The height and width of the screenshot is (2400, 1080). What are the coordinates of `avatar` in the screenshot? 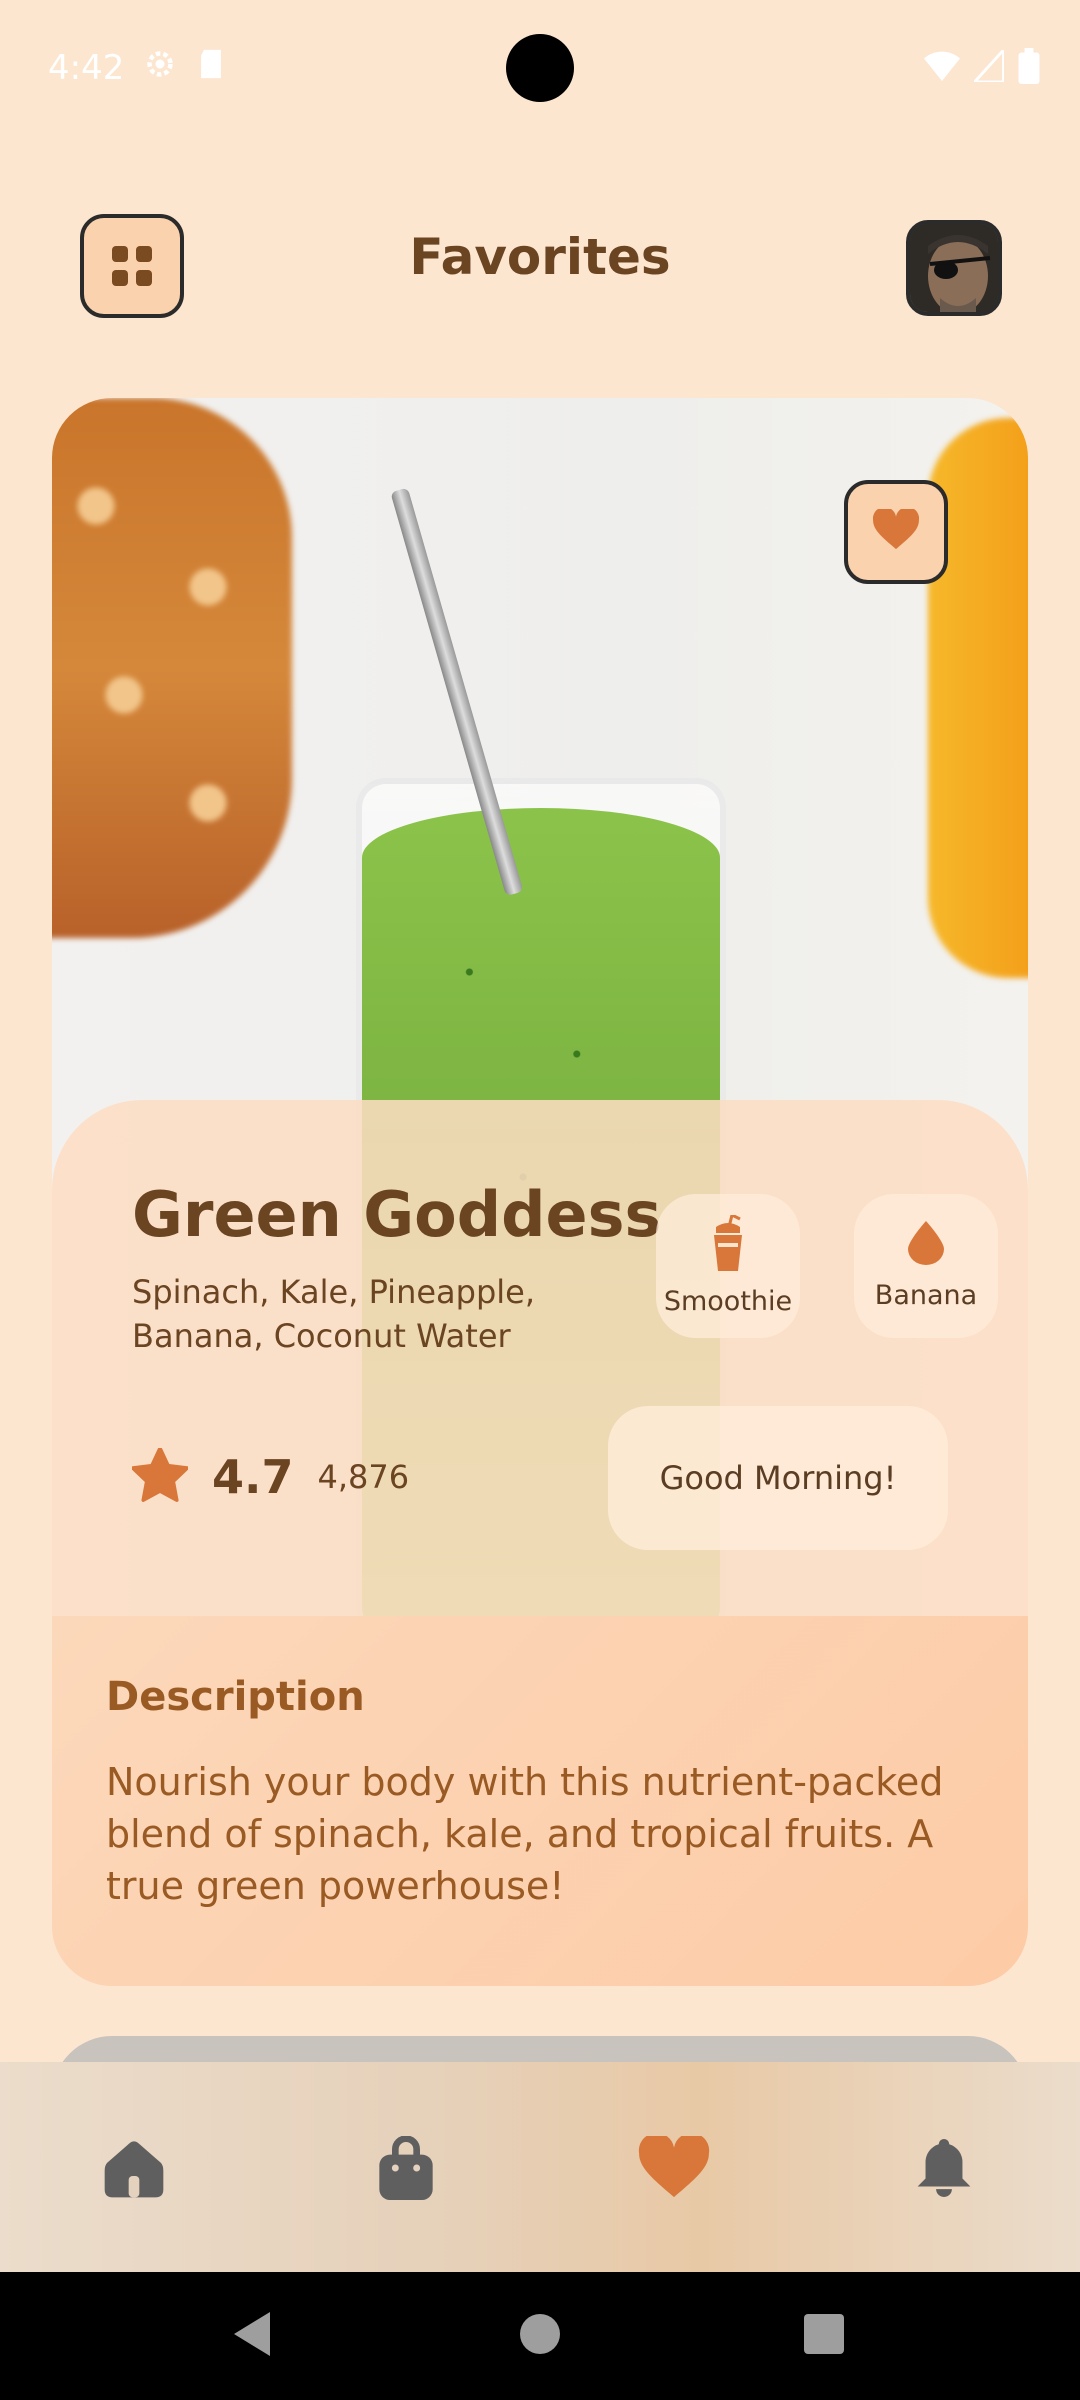 It's located at (954, 268).